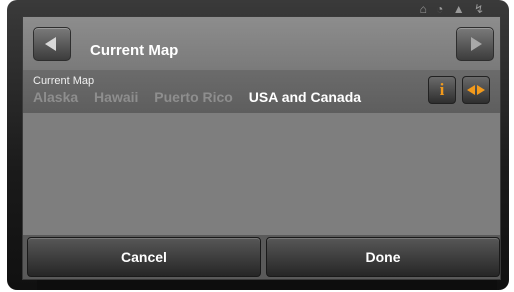 The width and height of the screenshot is (514, 292). I want to click on map-options: Alaska Hawaii Puerto Rico USA and Canada, so click(203, 97).